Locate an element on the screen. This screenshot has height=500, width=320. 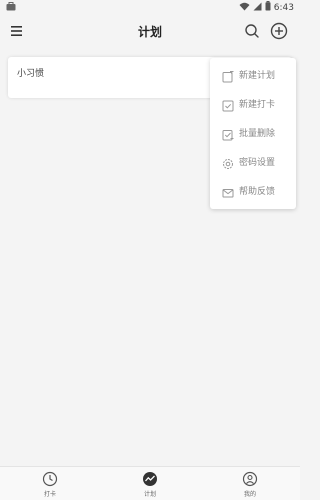
menu-item-help-feedback: 帮助反馈 is located at coordinates (253, 190).